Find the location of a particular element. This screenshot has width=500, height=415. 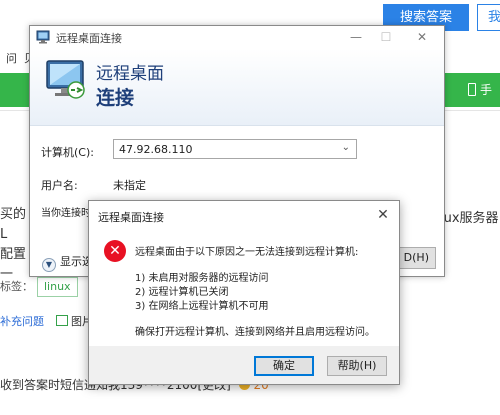

chevron-down-icon: ⌄ is located at coordinates (346, 147).